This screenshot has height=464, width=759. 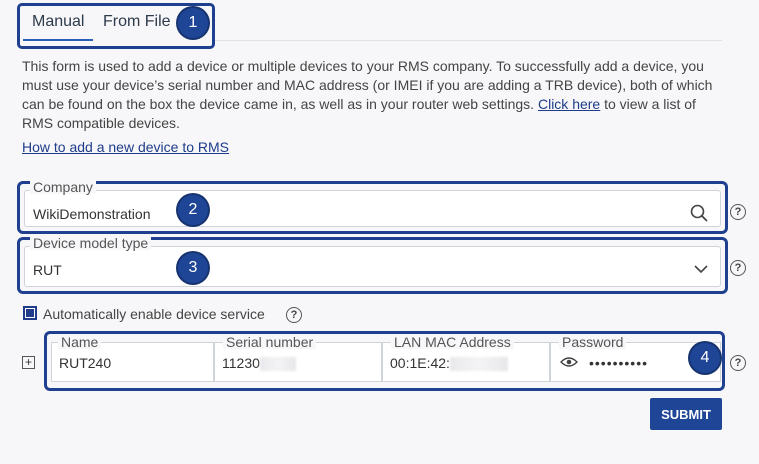 What do you see at coordinates (270, 342) in the screenshot?
I see `serial-label: Serial number` at bounding box center [270, 342].